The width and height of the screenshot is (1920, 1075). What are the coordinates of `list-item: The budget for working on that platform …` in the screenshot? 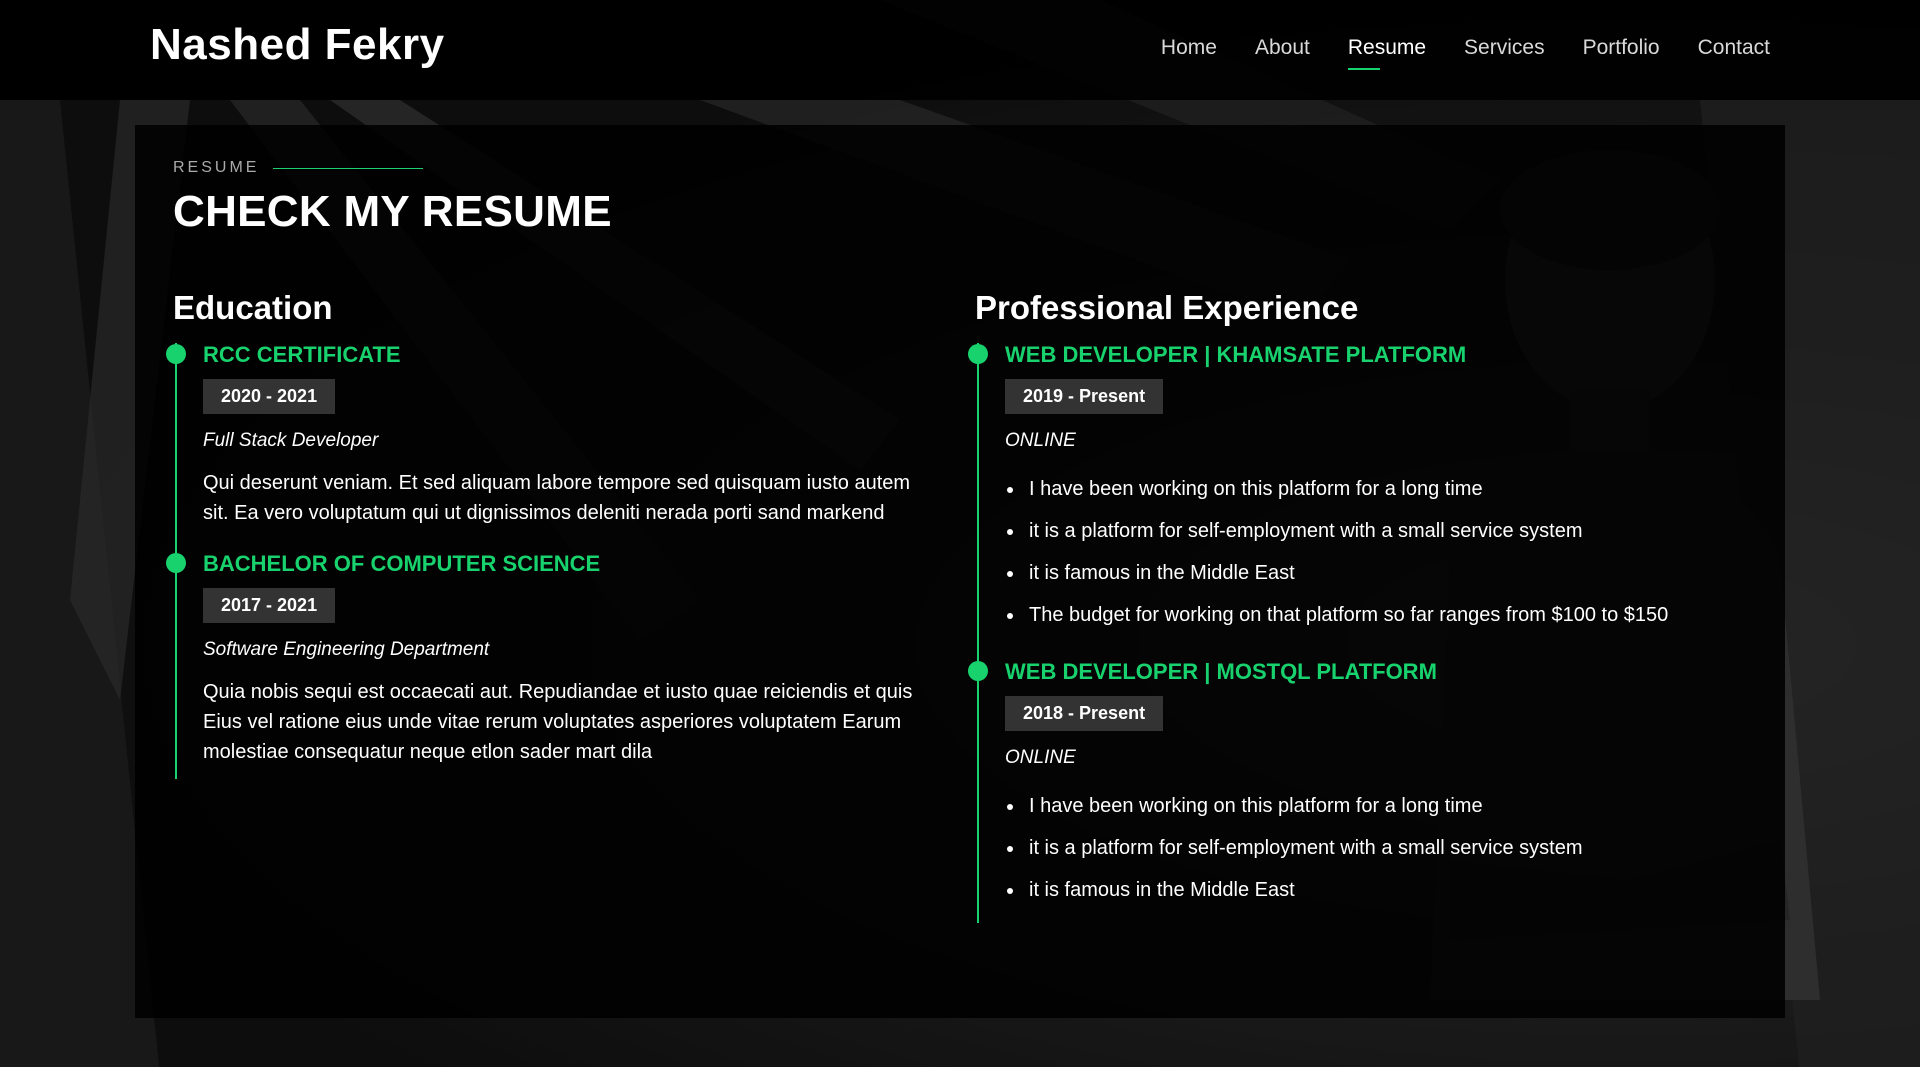 It's located at (1380, 615).